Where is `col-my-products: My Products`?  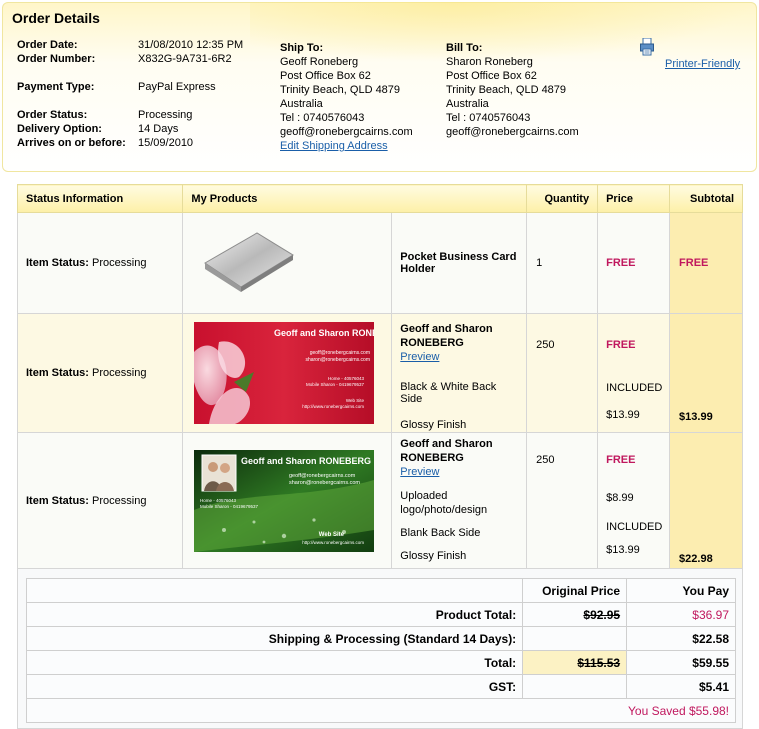
col-my-products: My Products is located at coordinates (355, 198).